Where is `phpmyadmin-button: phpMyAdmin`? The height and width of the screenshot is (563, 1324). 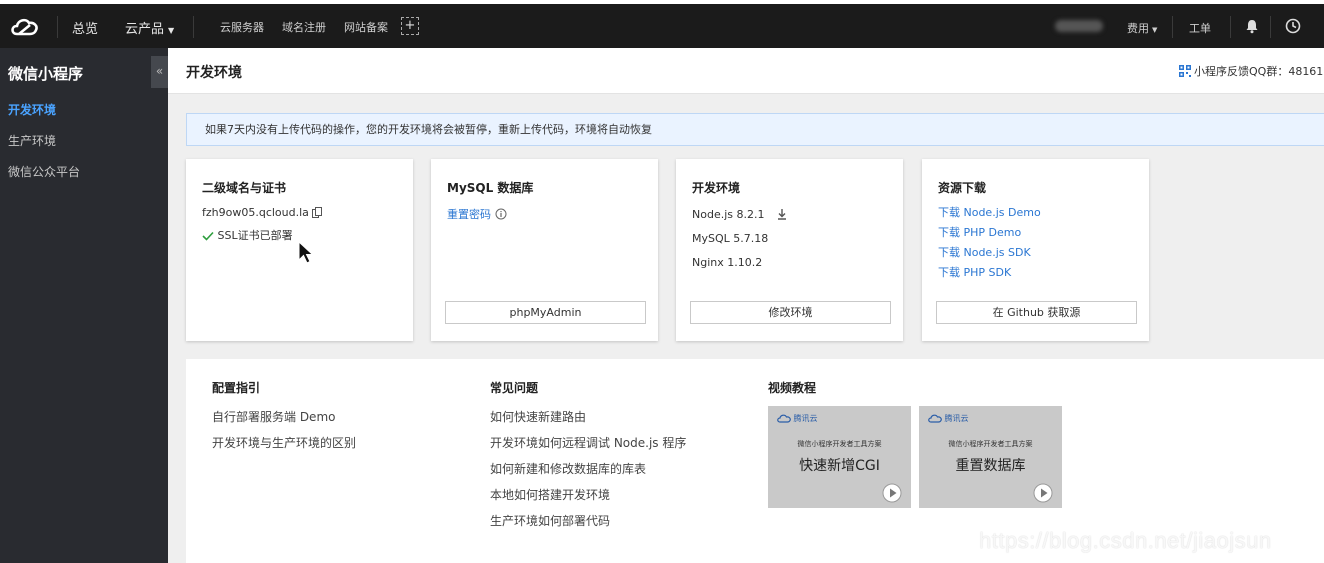
phpmyadmin-button: phpMyAdmin is located at coordinates (545, 312).